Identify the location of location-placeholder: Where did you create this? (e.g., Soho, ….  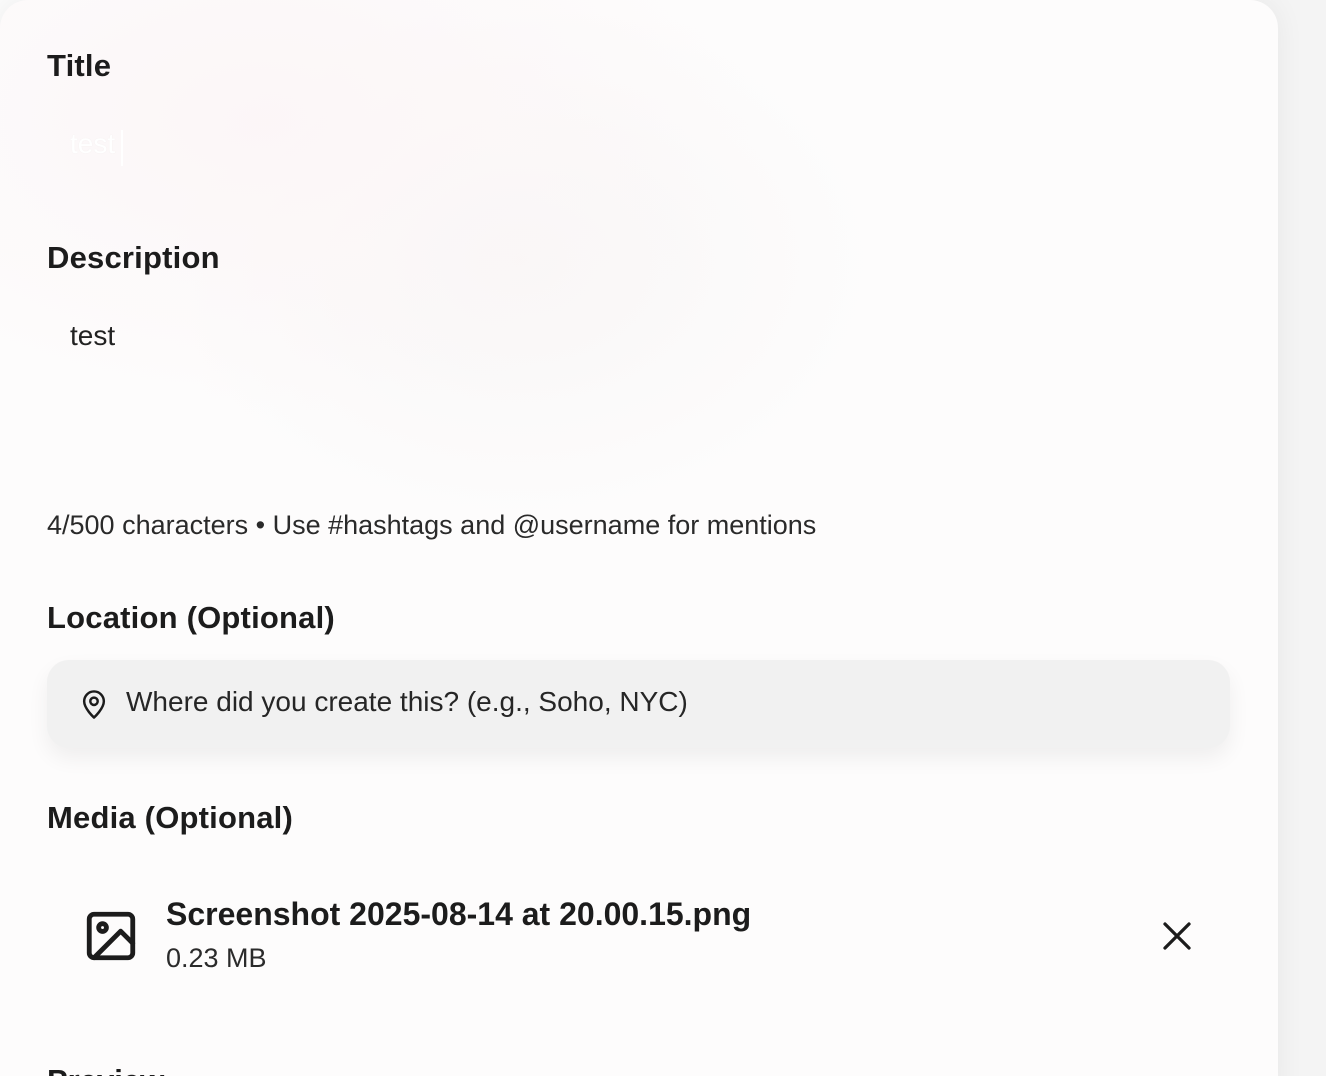
(407, 701).